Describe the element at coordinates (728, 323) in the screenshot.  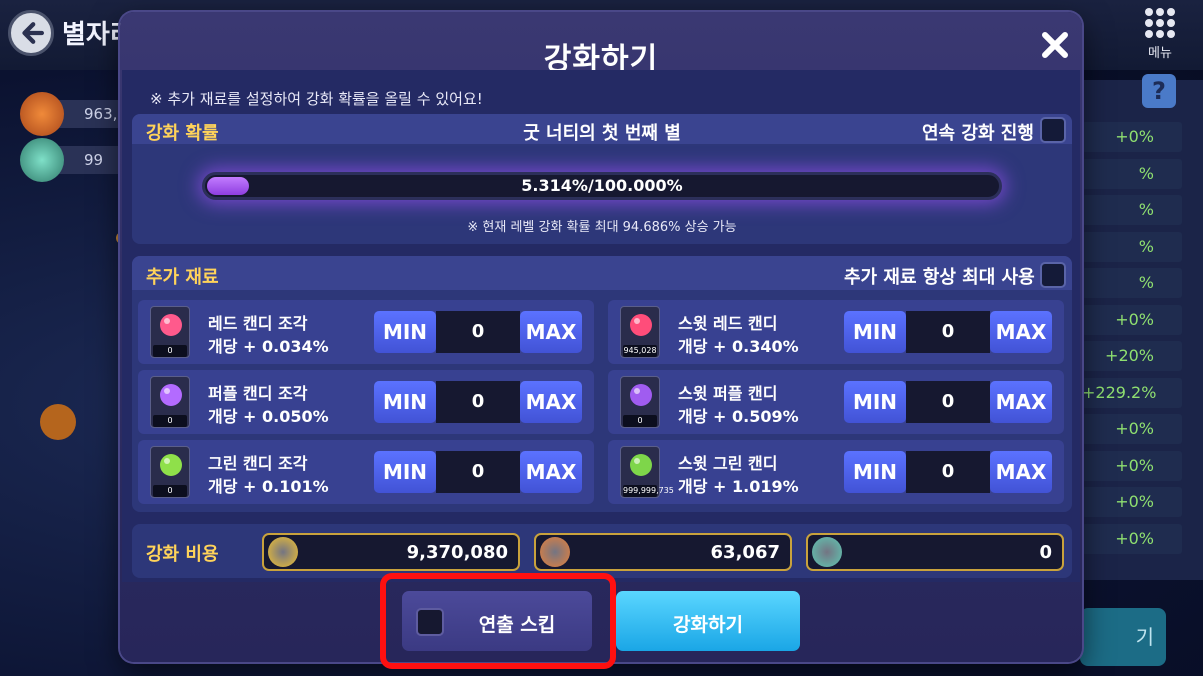
I see `material-name: 스윗 레드 캔디` at that location.